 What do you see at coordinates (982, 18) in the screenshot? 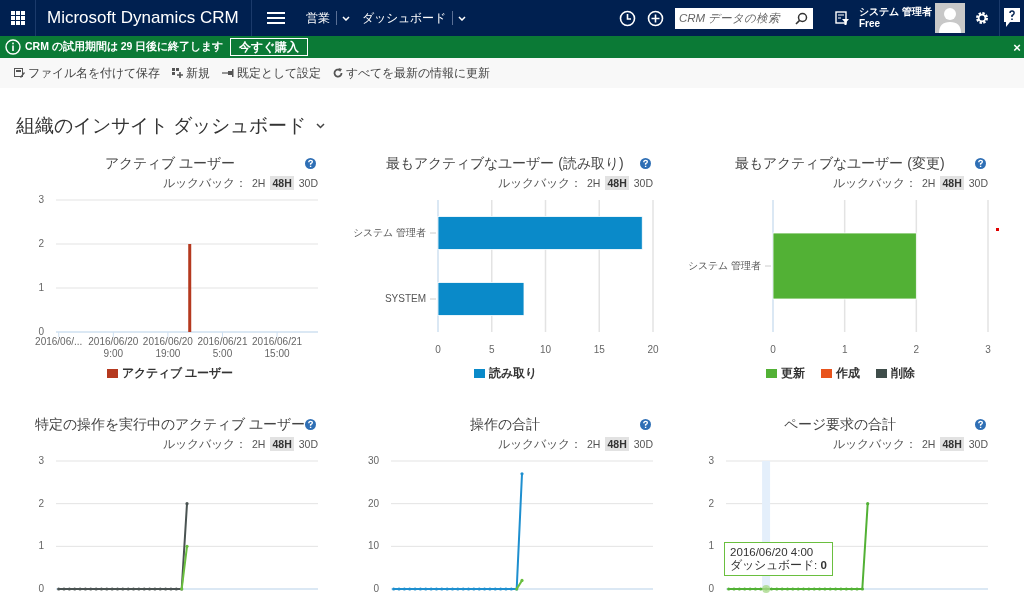
I see `settings-icon` at bounding box center [982, 18].